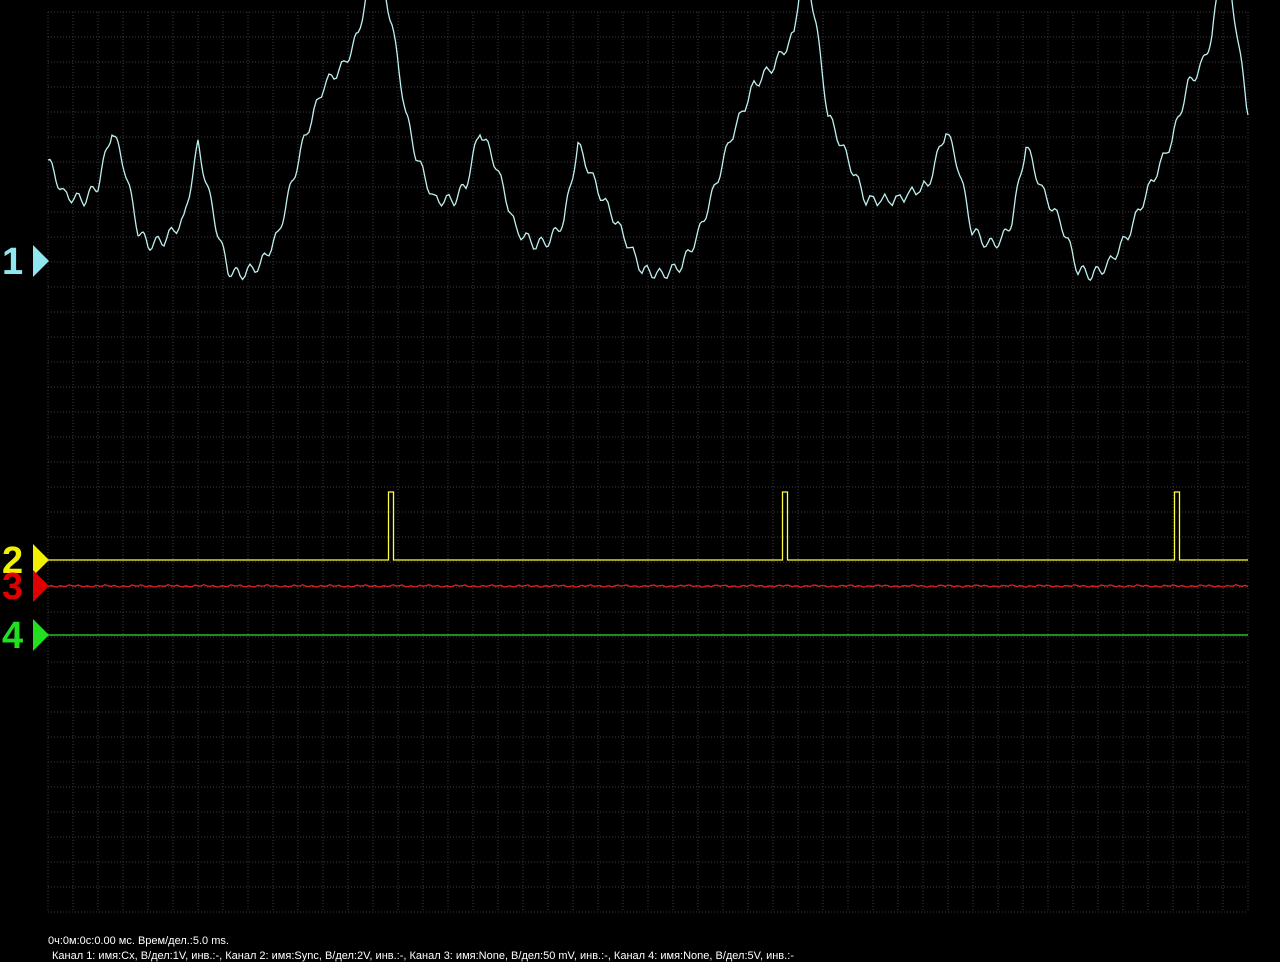 The width and height of the screenshot is (1280, 962). I want to click on channel-1-marker-label: 1, so click(12, 262).